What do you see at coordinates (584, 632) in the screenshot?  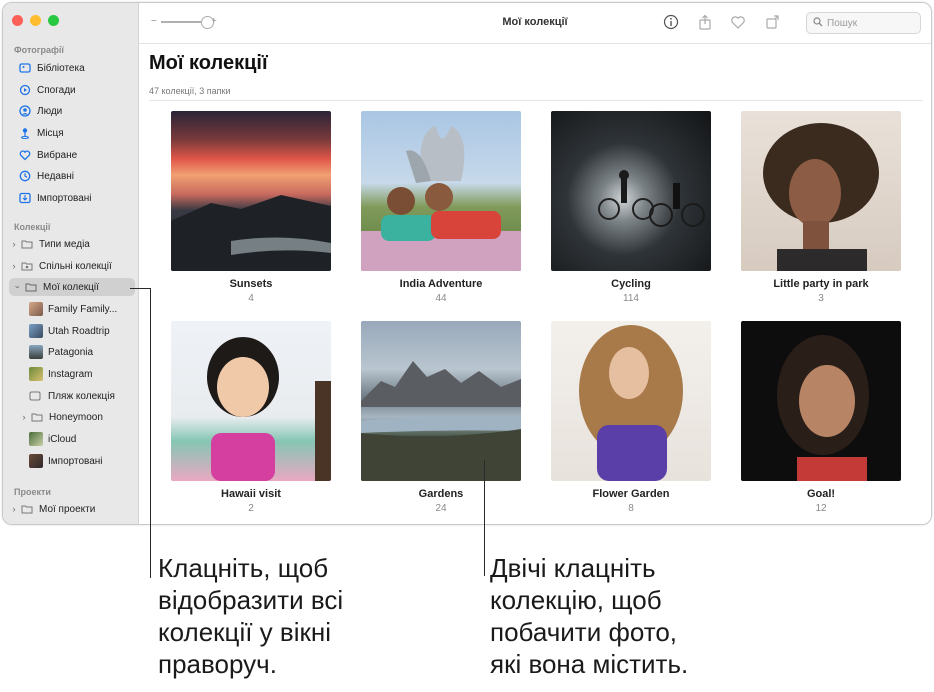 I see `callout-right-line: побачити фото,` at bounding box center [584, 632].